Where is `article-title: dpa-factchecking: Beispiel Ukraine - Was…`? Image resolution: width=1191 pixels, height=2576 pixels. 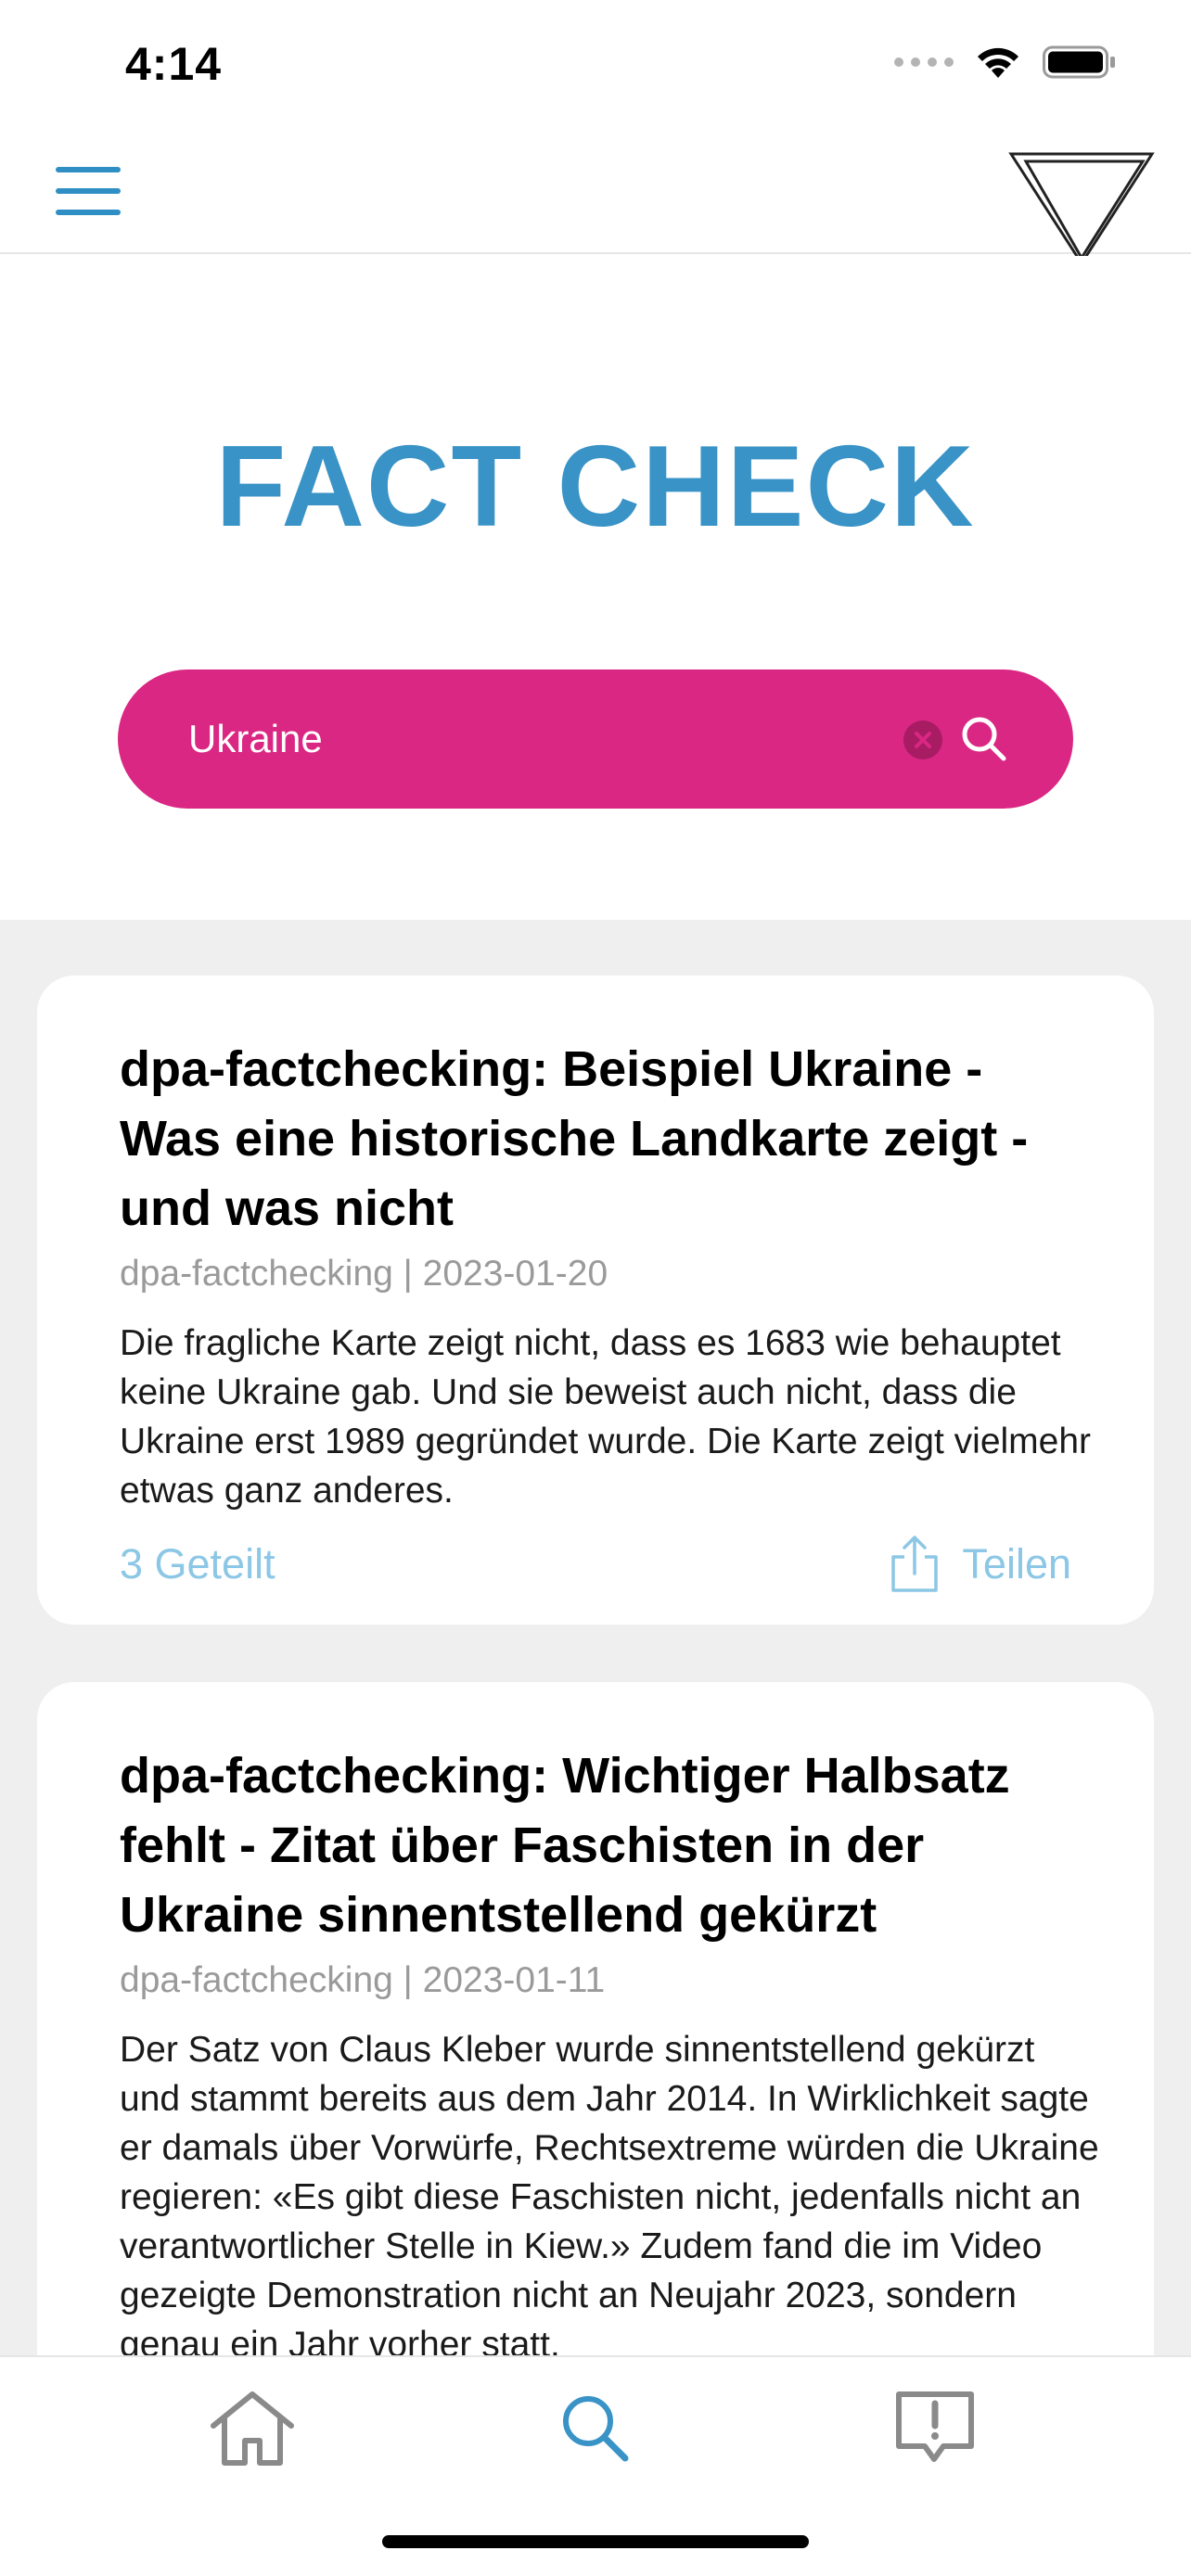
article-title: dpa-factchecking: Beispiel Ukraine - Was… is located at coordinates (602, 1139).